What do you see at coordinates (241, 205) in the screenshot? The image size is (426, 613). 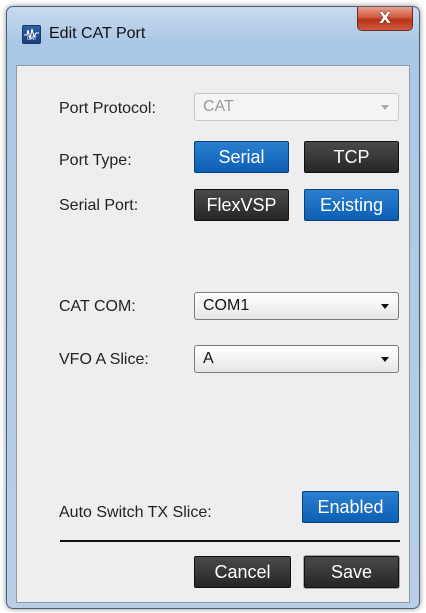 I see `serial-port-flexvsp-button: FlexVSP` at bounding box center [241, 205].